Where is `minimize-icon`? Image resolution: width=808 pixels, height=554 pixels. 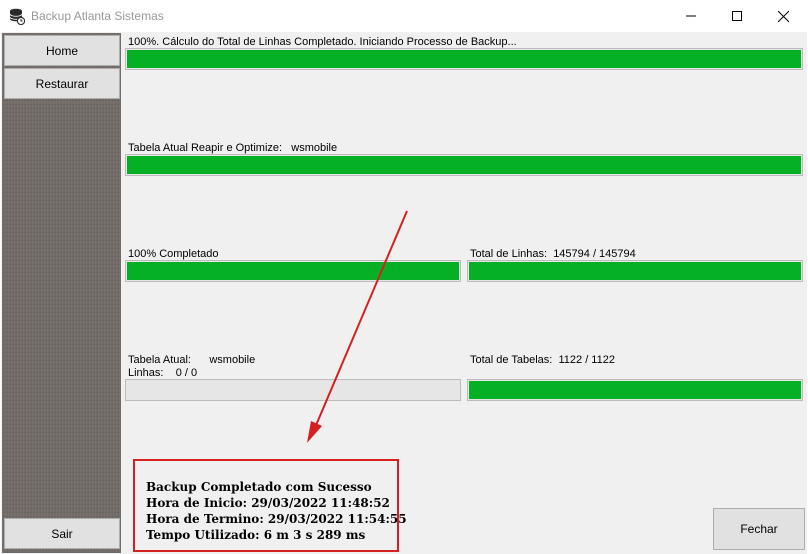 minimize-icon is located at coordinates (691, 16).